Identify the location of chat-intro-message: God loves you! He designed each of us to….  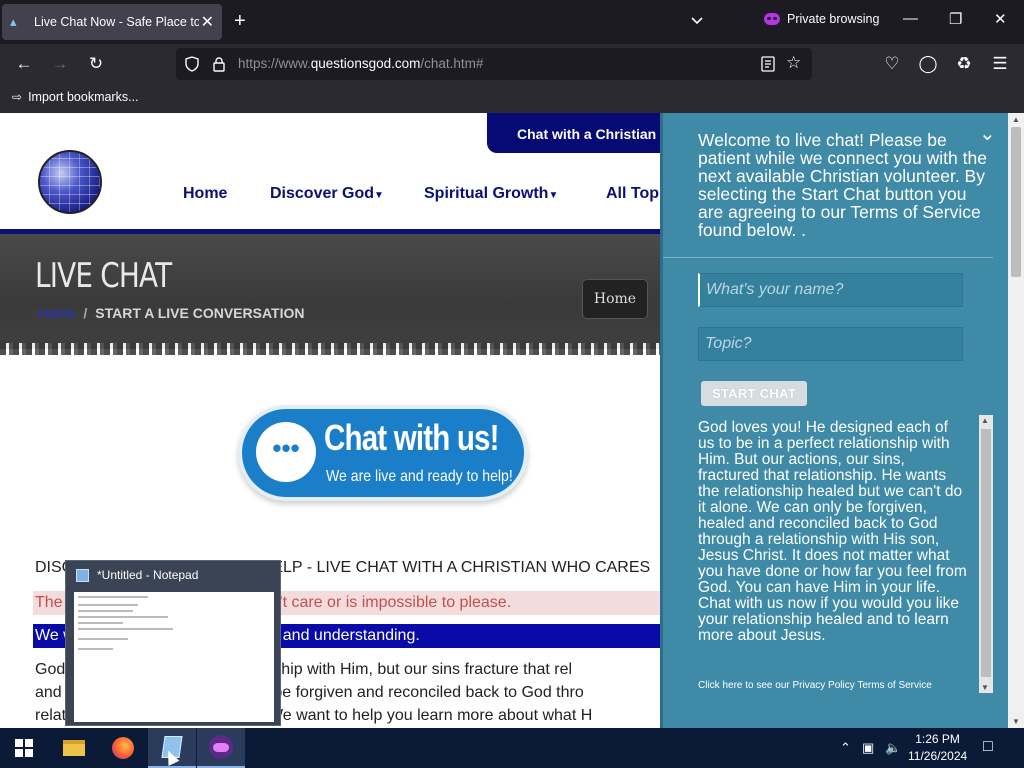
(832, 531).